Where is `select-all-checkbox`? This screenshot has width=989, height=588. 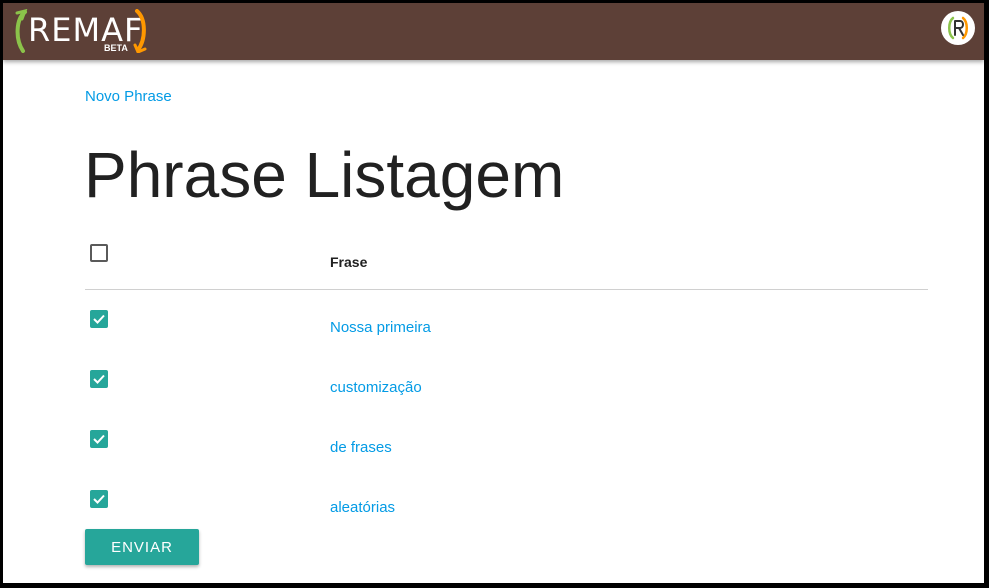
select-all-checkbox is located at coordinates (99, 253).